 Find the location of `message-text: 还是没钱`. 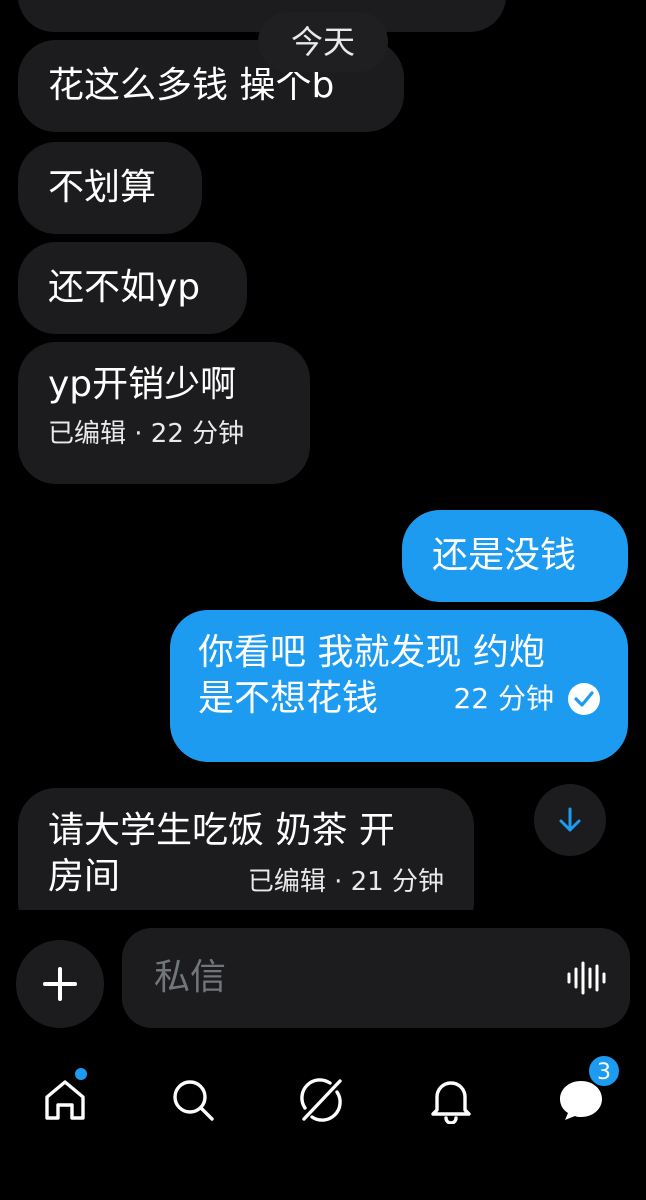

message-text: 还是没钱 is located at coordinates (504, 555).